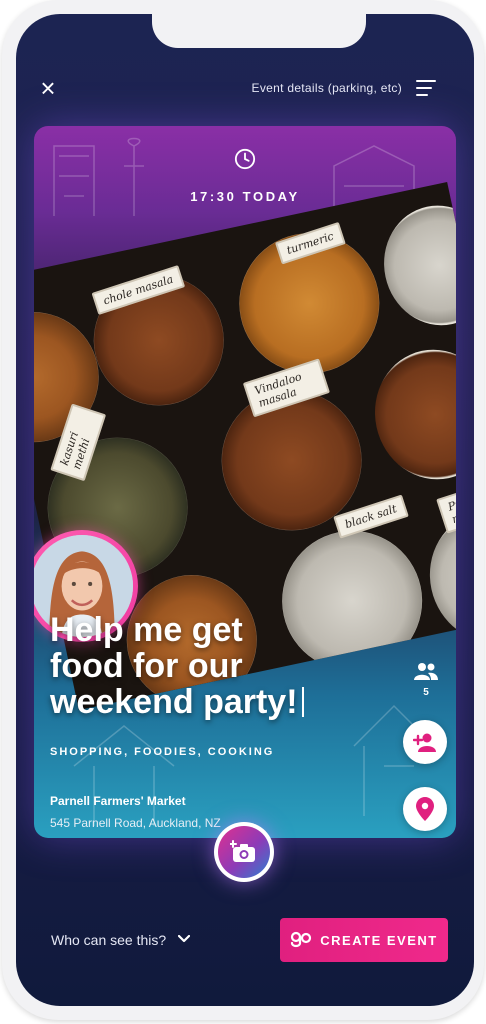 This screenshot has height=1024, width=486. Describe the element at coordinates (146, 666) in the screenshot. I see `event-title-line: food for our` at that location.